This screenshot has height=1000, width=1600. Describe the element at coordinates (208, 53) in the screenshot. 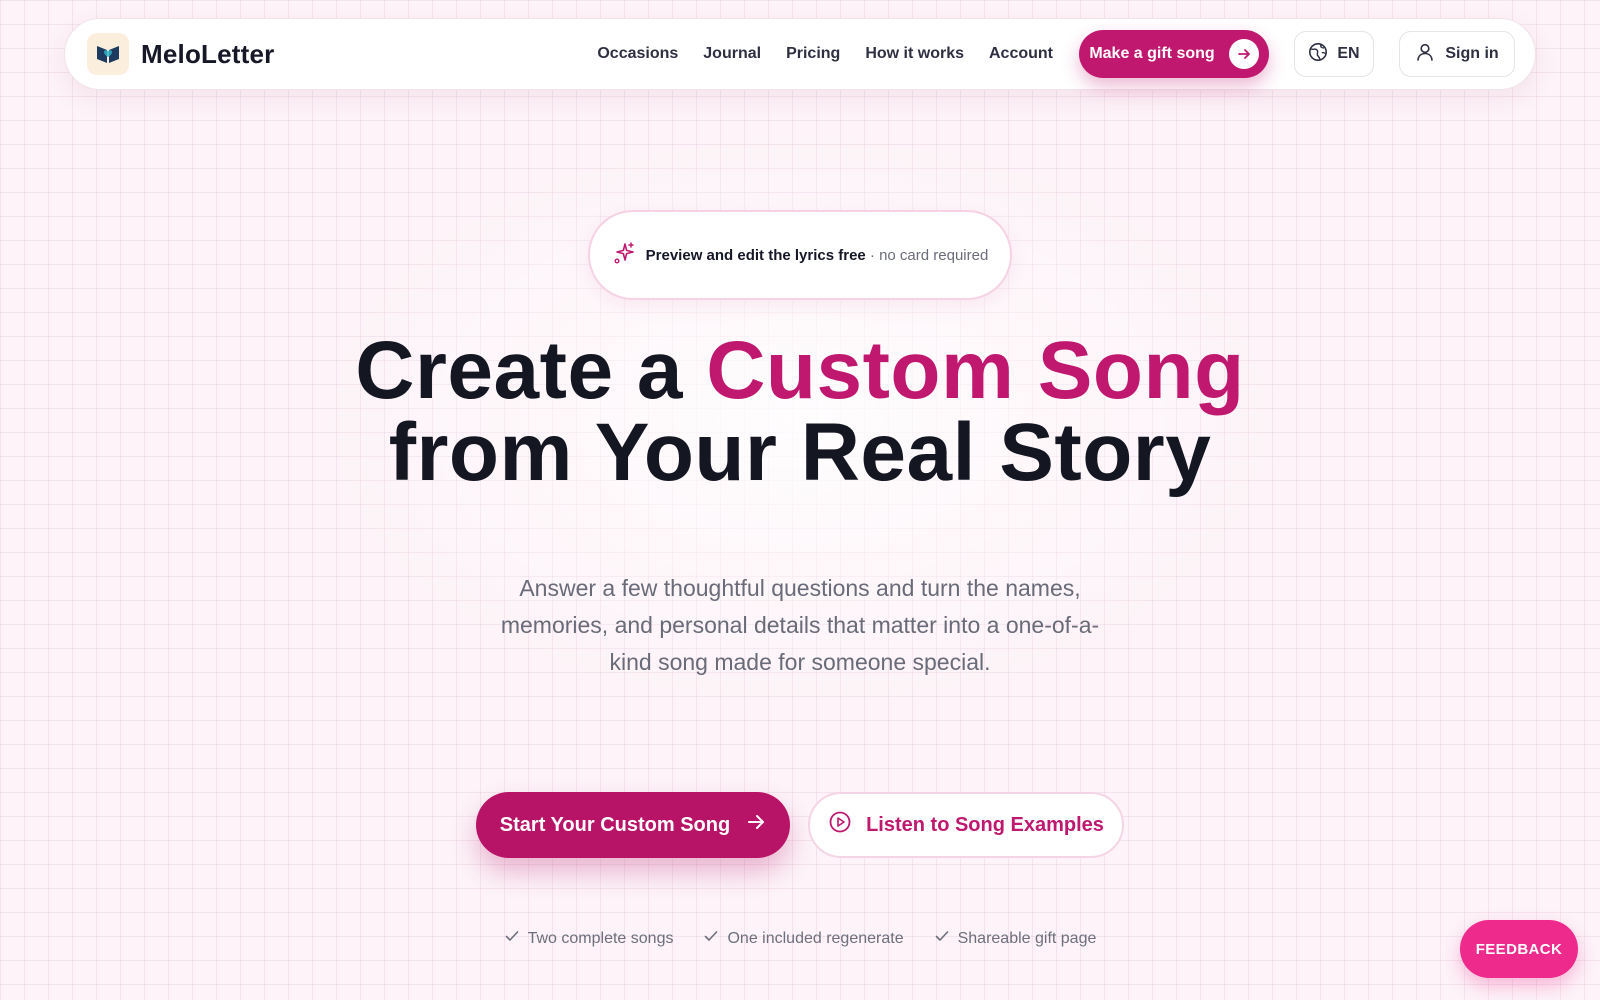

I see `brand-name: MeloLetter` at that location.